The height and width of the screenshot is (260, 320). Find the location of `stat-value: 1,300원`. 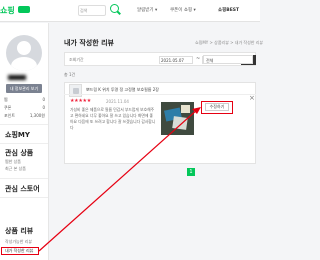

stat-value: 1,300원 is located at coordinates (37, 115).